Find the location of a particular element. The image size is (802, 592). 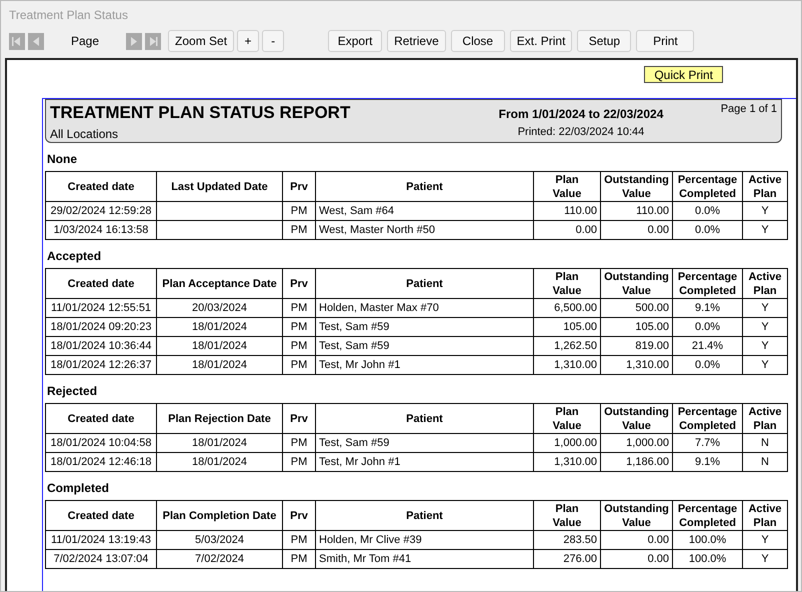

table-cell: 7/02/2024 13:07:04 is located at coordinates (101, 559).